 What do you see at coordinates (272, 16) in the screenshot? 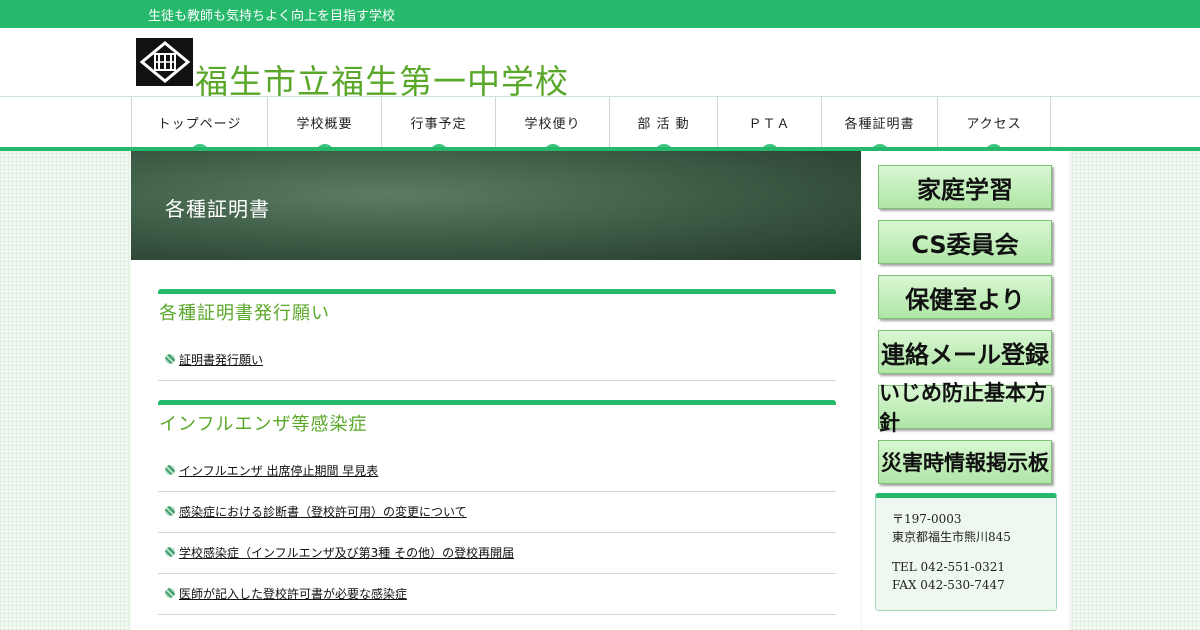
I see `school-tagline: 生徒も教師も気持ちよく向上を目指す学校` at bounding box center [272, 16].